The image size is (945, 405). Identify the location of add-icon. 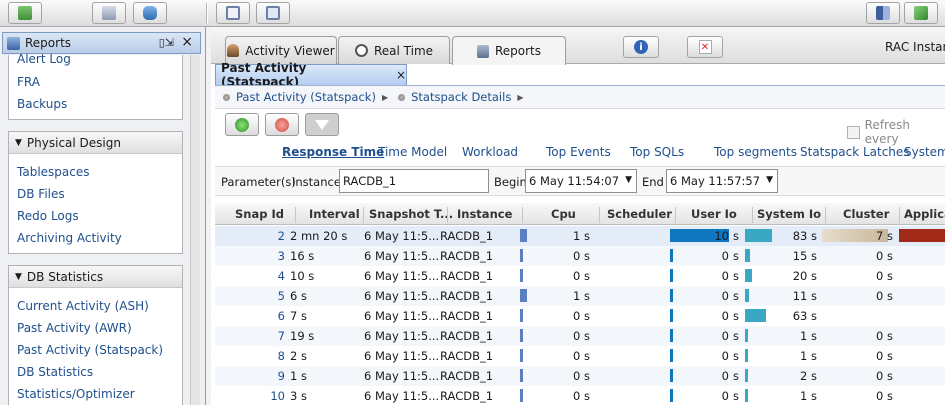
(25, 13).